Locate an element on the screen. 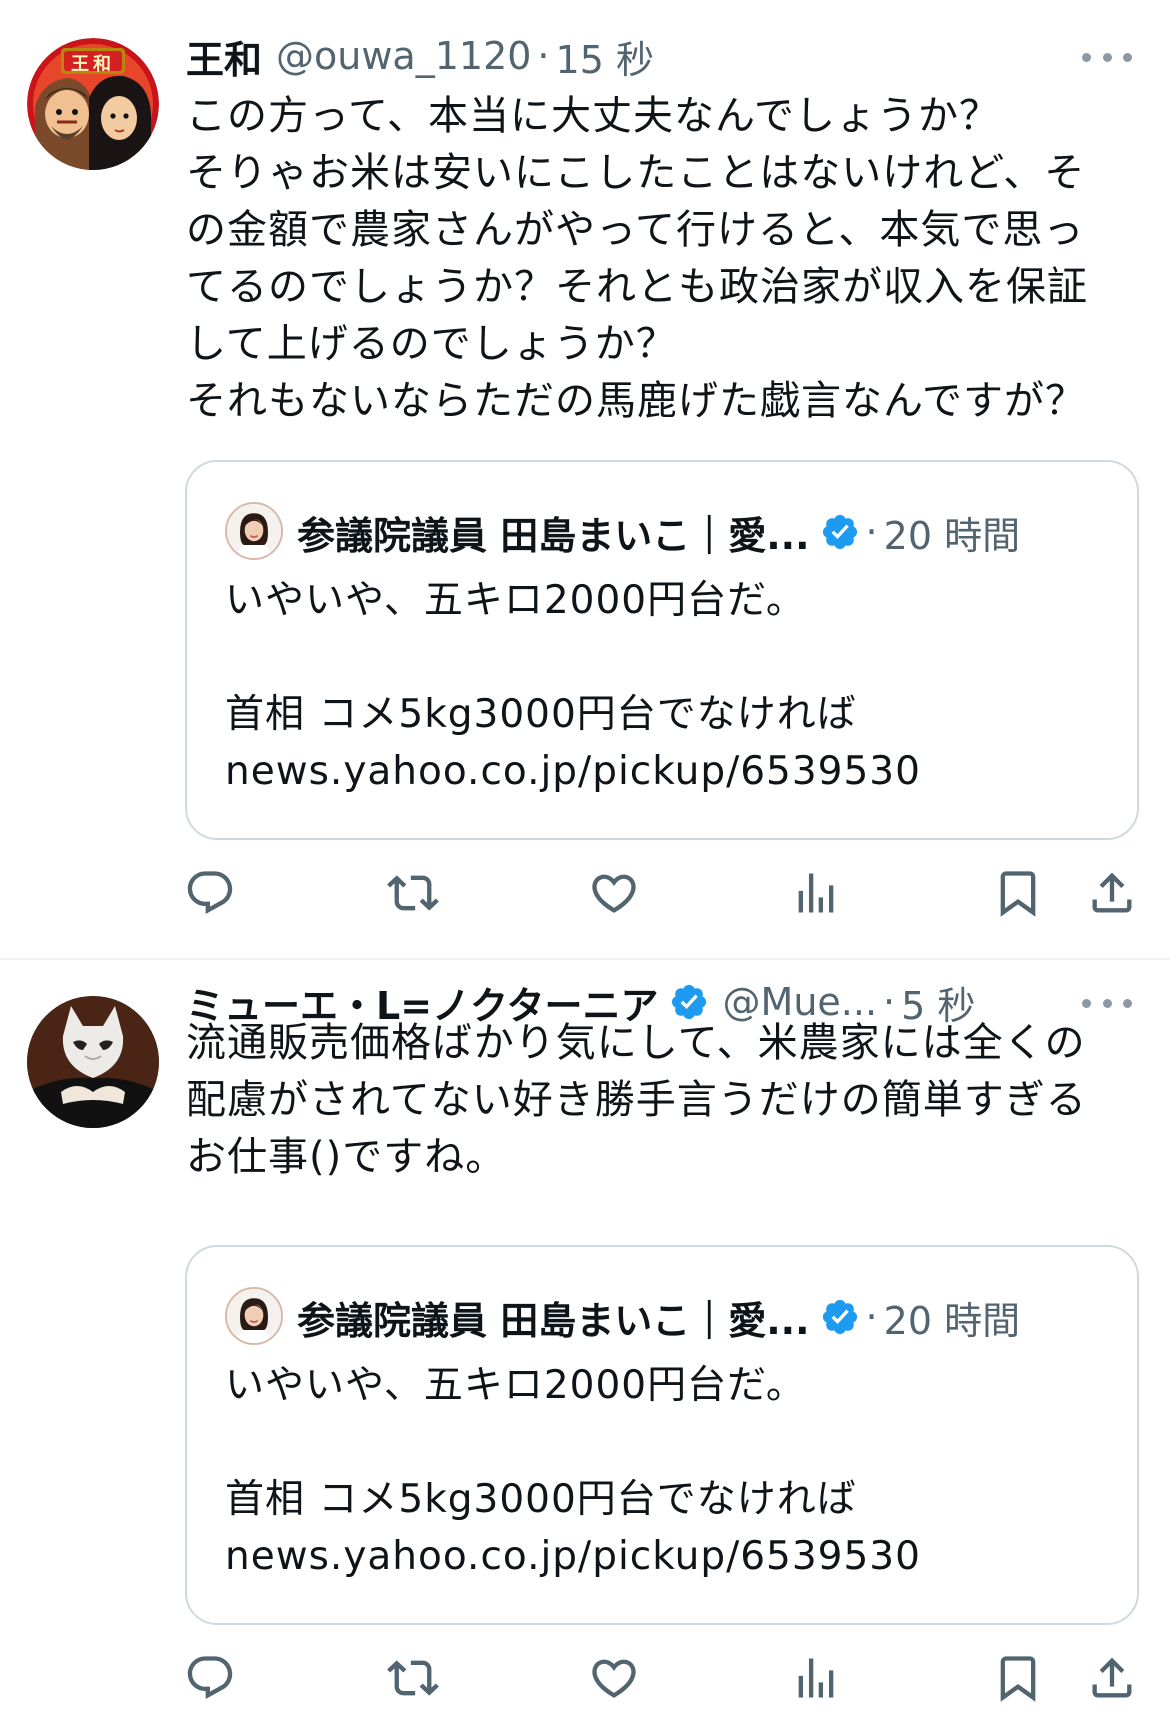 Image resolution: width=1170 pixels, height=1728 pixels. avatar is located at coordinates (93, 1062).